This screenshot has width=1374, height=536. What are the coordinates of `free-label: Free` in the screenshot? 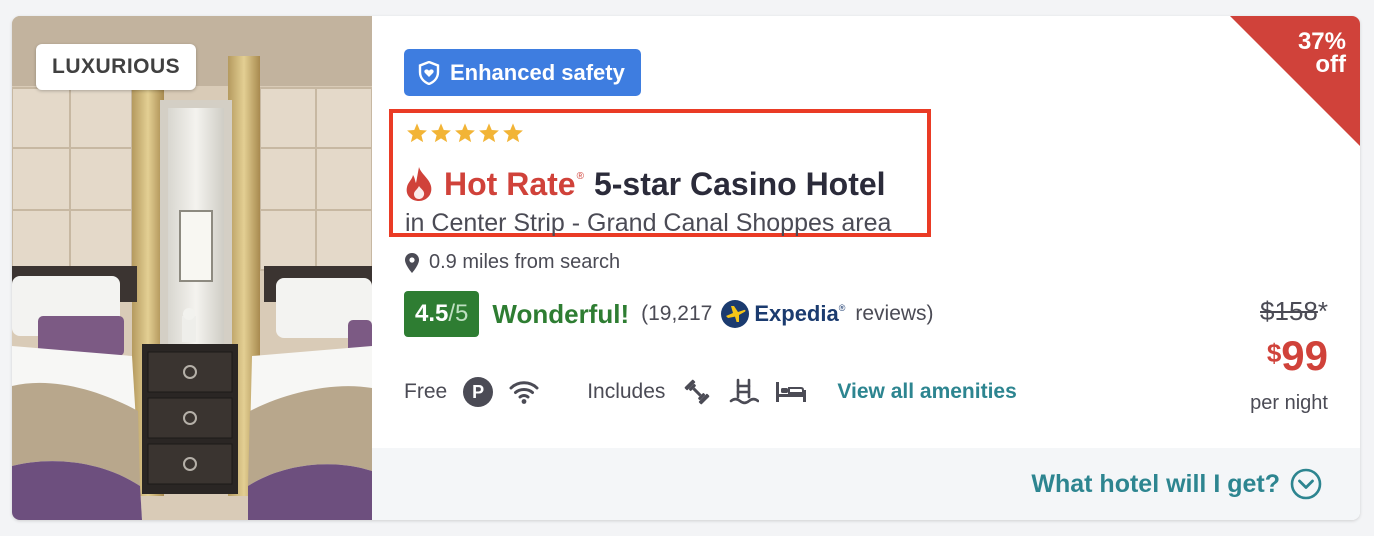 It's located at (426, 391).